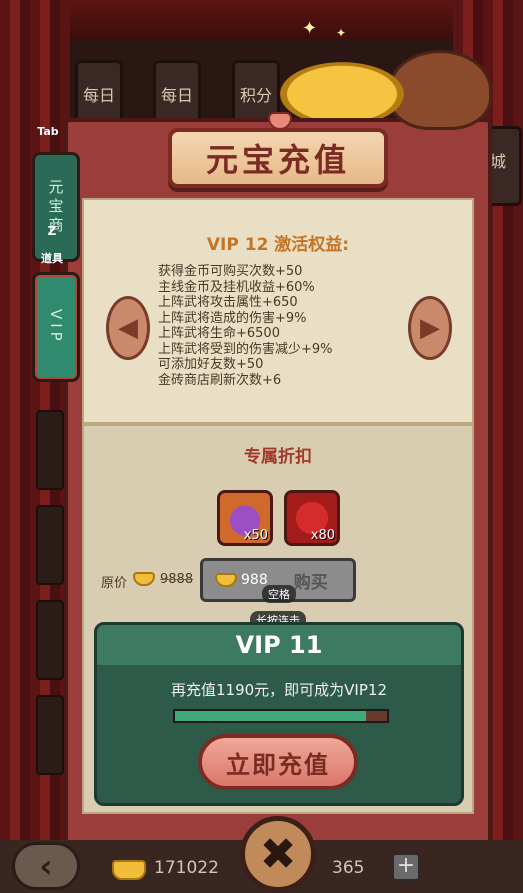 The image size is (523, 893). I want to click on red-chest-icon: x80, so click(312, 518).